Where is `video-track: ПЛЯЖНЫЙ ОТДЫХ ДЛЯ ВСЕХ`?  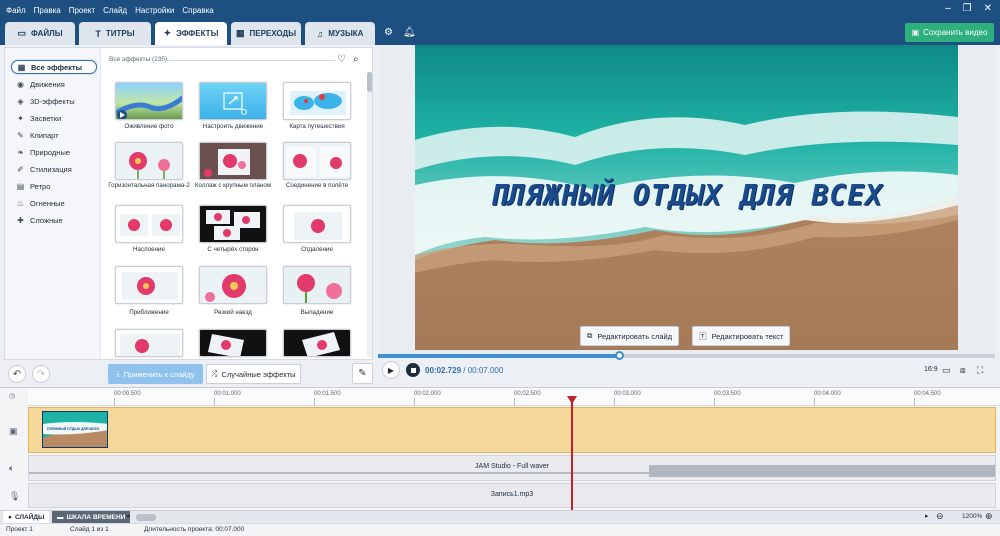
video-track: ПЛЯЖНЫЙ ОТДЫХ ДЛЯ ВСЕХ is located at coordinates (512, 430).